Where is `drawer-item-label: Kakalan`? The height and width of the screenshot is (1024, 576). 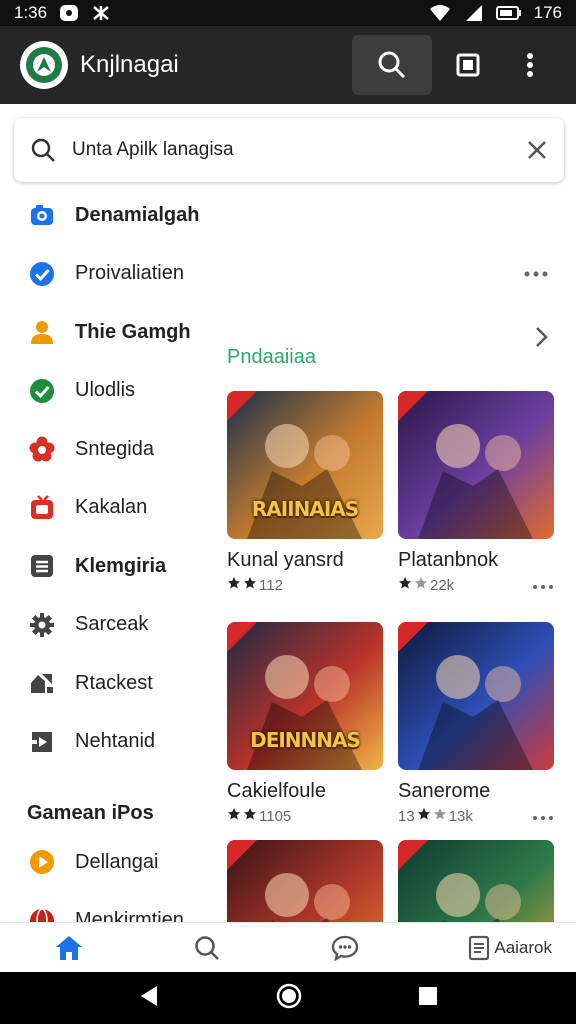
drawer-item-label: Kakalan is located at coordinates (111, 507).